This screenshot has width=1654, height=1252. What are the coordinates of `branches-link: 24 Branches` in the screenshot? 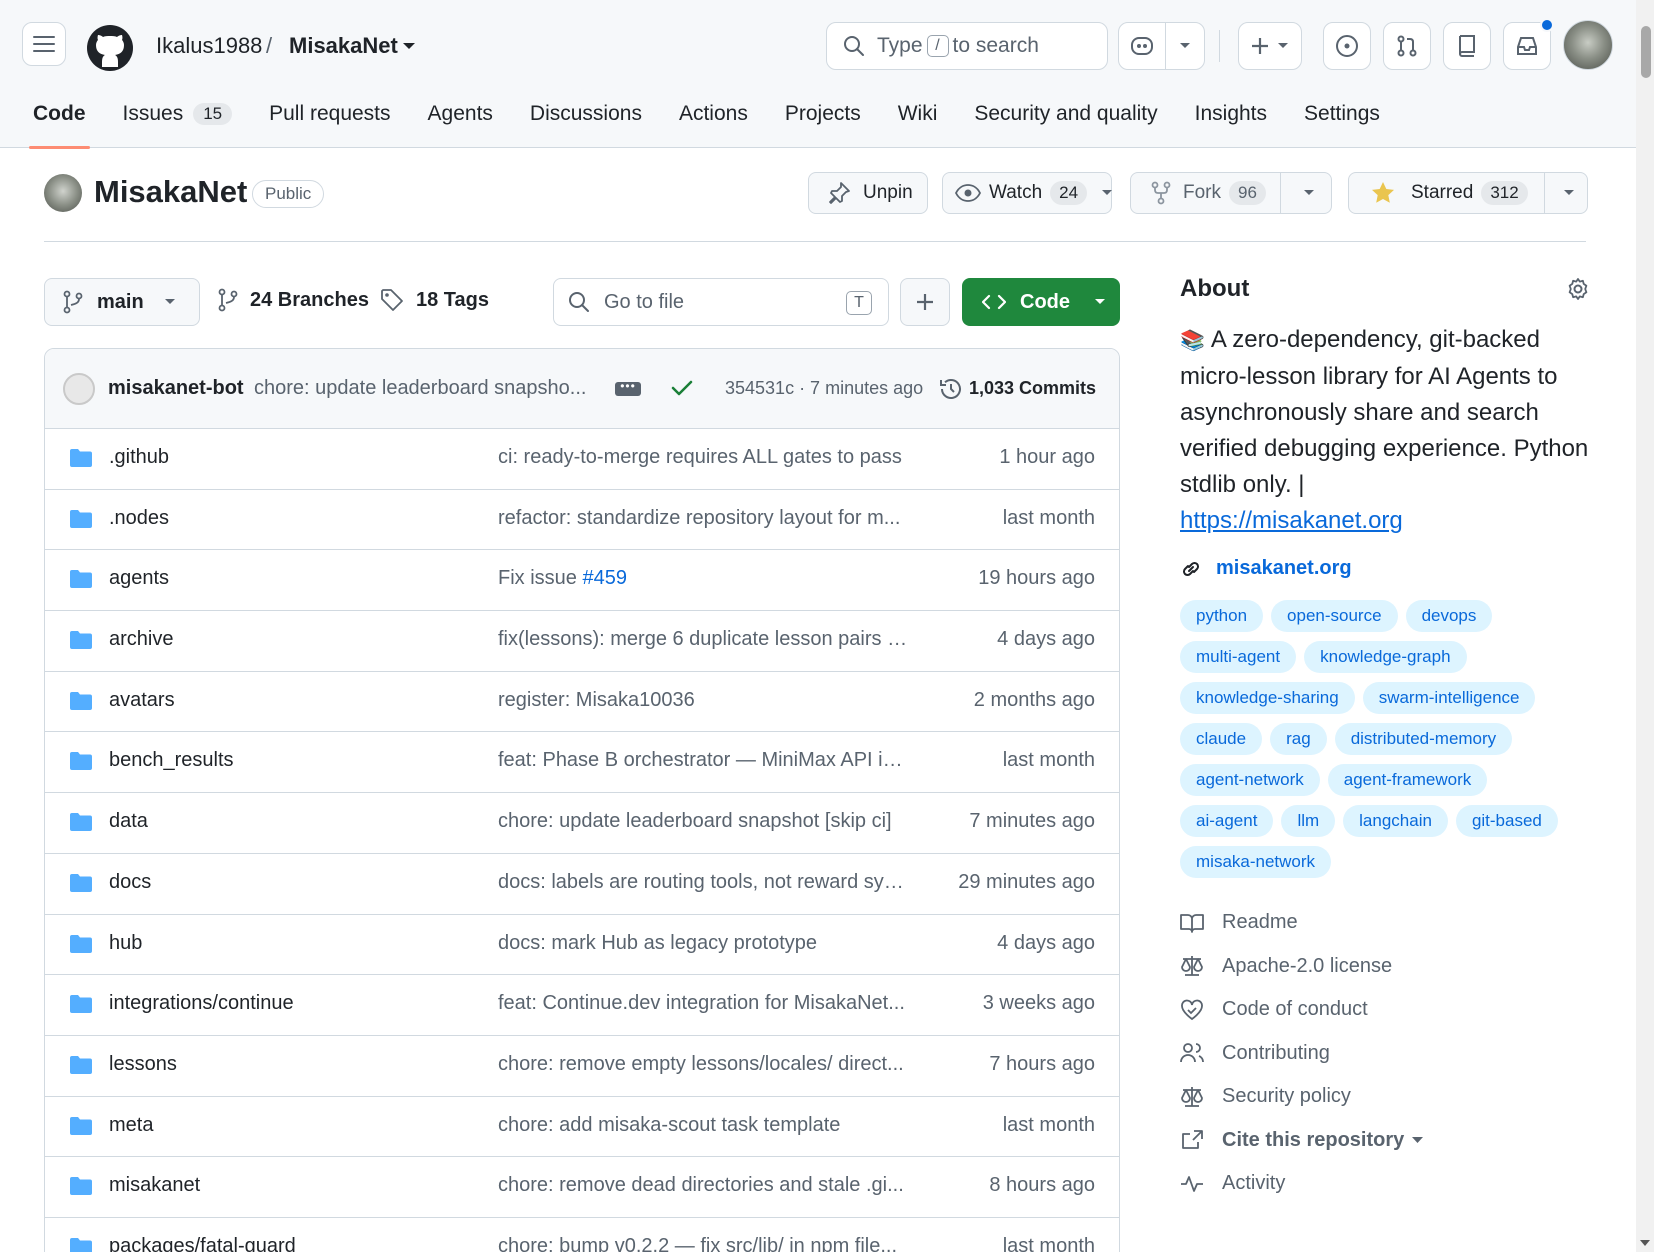 It's located at (293, 300).